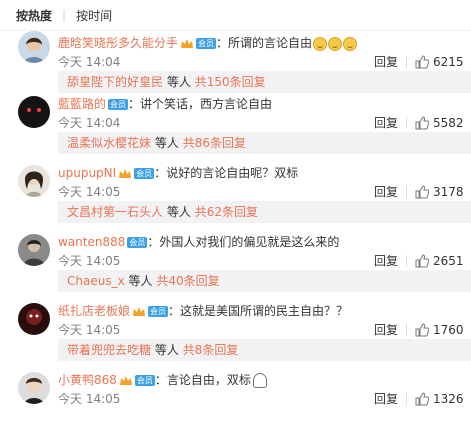 The width and height of the screenshot is (471, 447). I want to click on comment-actions: 回复 5582, so click(422, 122).